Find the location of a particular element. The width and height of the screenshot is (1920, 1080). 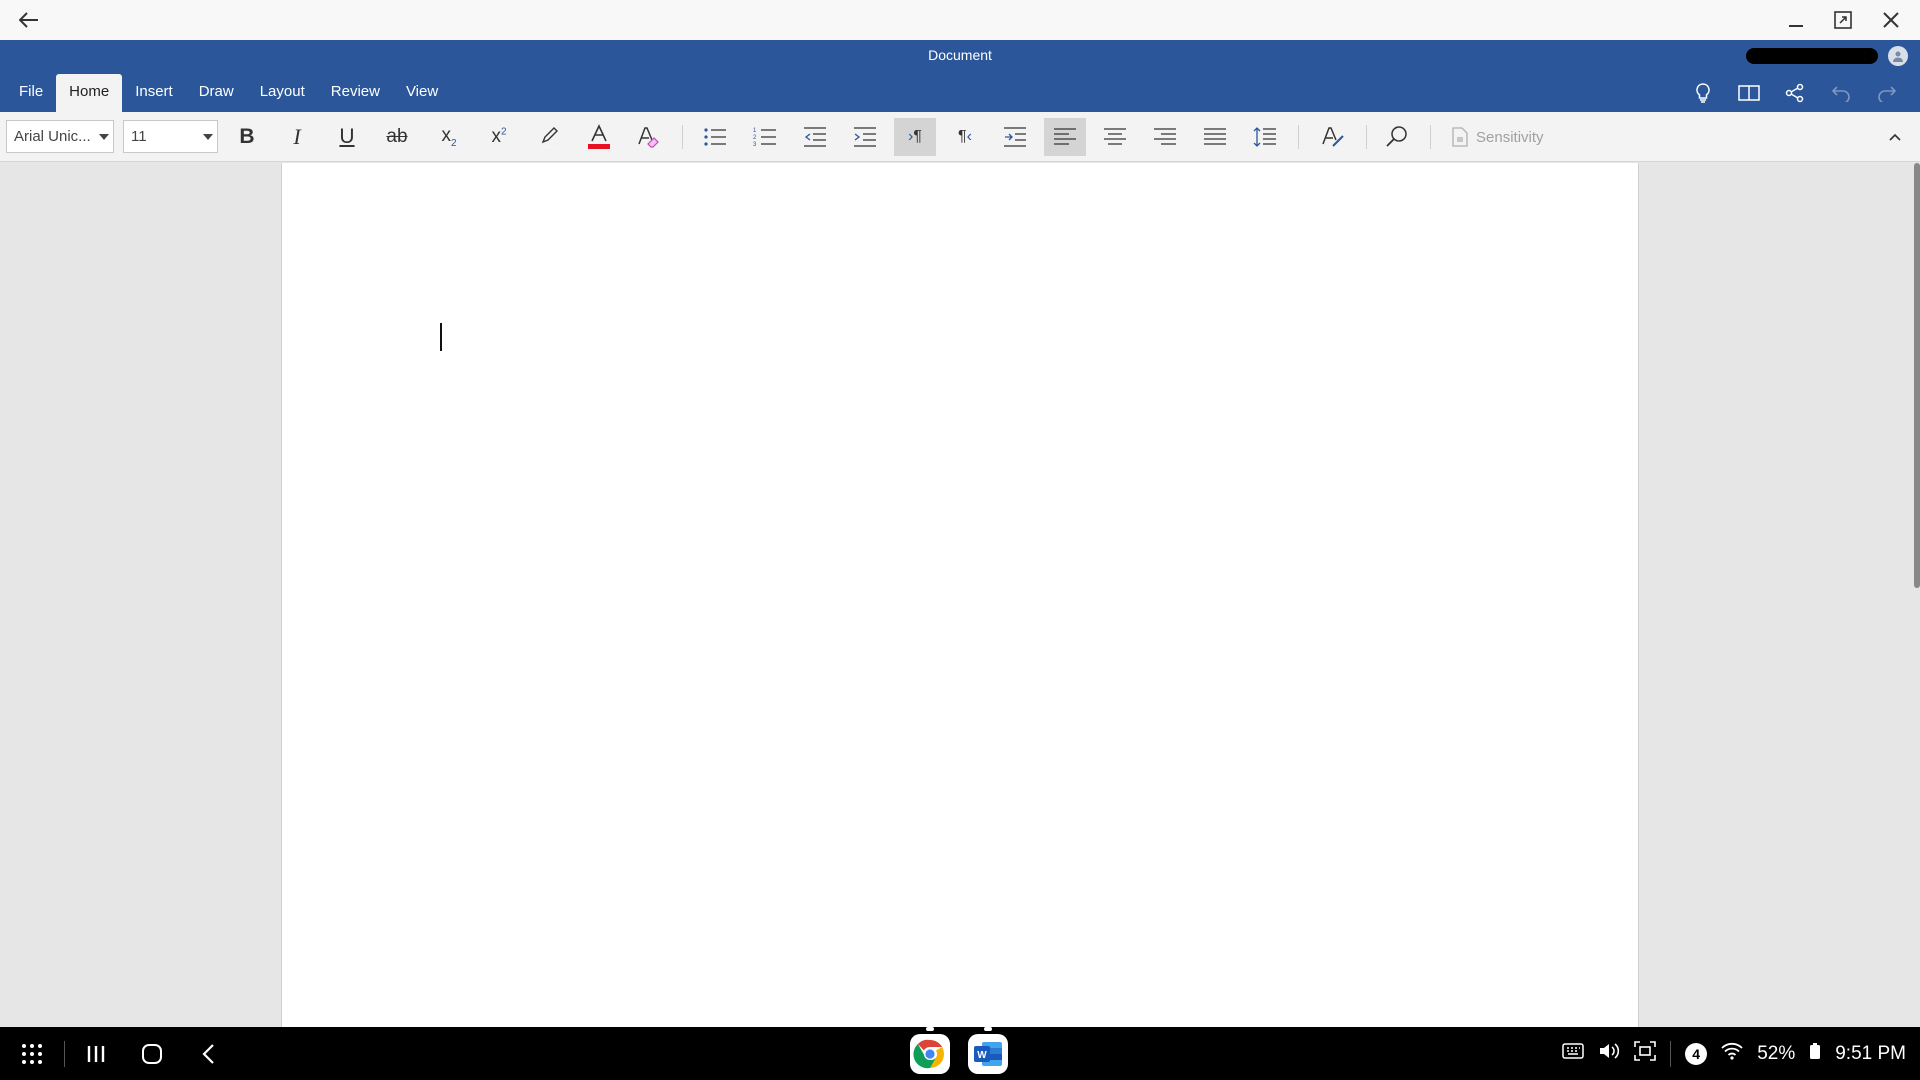

font-size-value: 11 is located at coordinates (139, 136).